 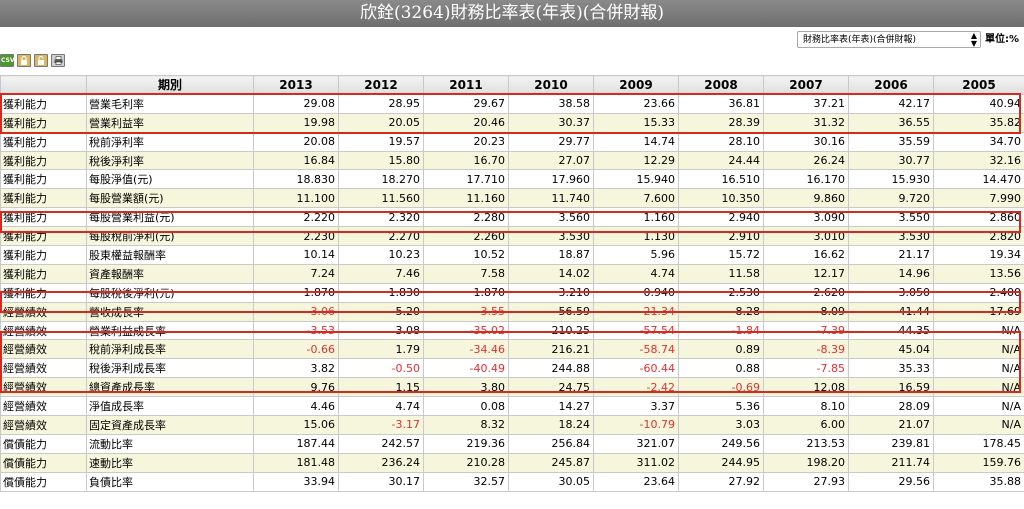 I want to click on value-cell: 14.02, so click(x=551, y=273).